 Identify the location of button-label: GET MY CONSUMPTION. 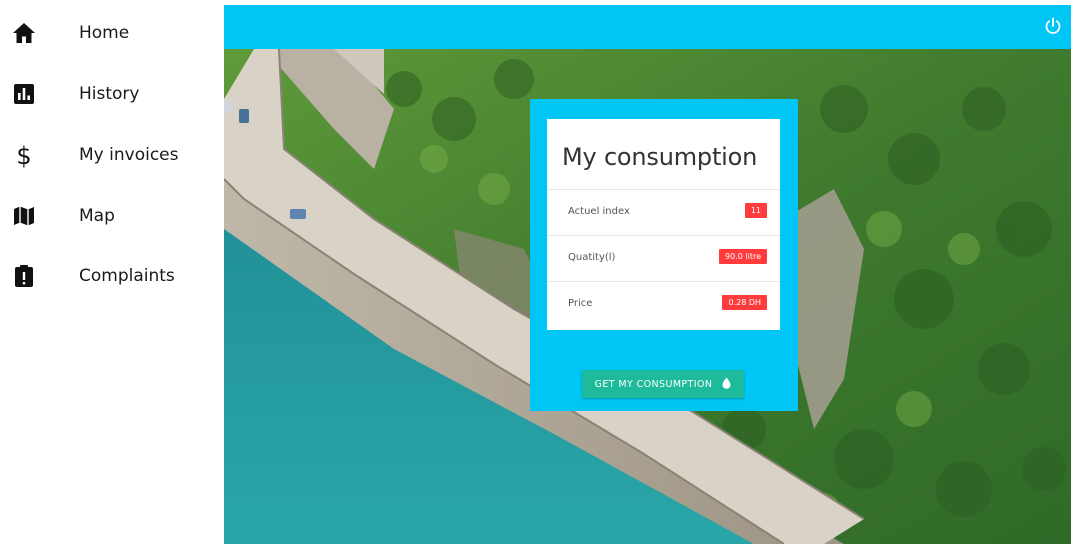
(653, 384).